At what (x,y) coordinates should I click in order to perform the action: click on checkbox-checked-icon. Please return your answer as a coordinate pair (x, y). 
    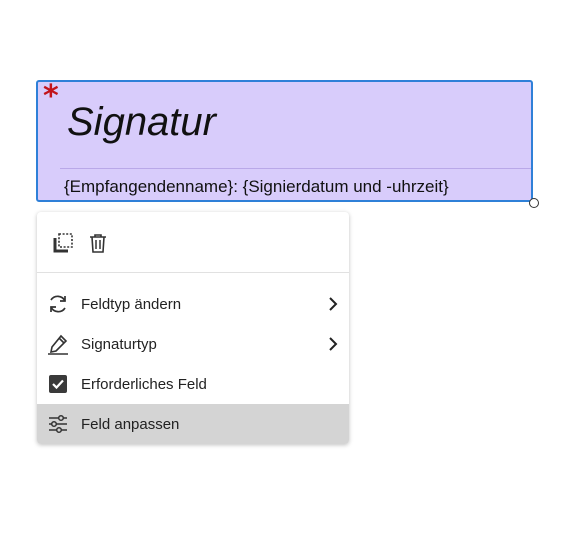
    Looking at the image, I should click on (58, 384).